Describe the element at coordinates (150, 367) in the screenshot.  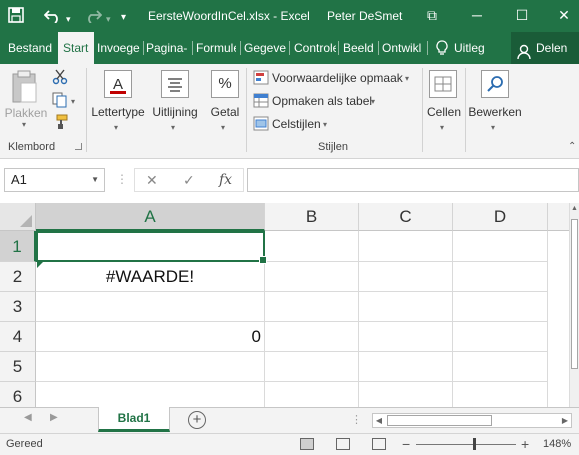
I see `cell-a5` at that location.